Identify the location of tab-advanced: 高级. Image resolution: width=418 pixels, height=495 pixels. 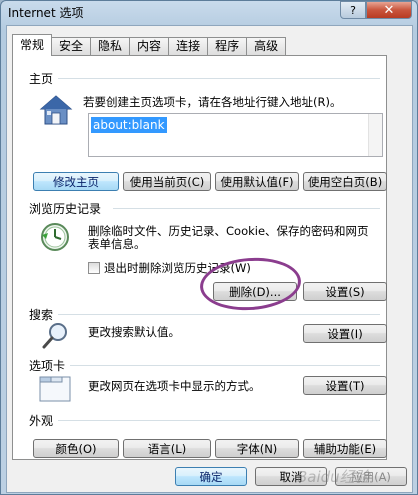
(266, 46).